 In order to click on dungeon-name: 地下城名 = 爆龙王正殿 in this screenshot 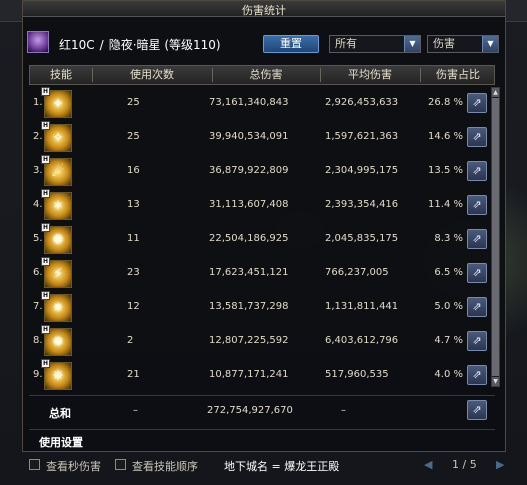, I will do `click(282, 466)`.